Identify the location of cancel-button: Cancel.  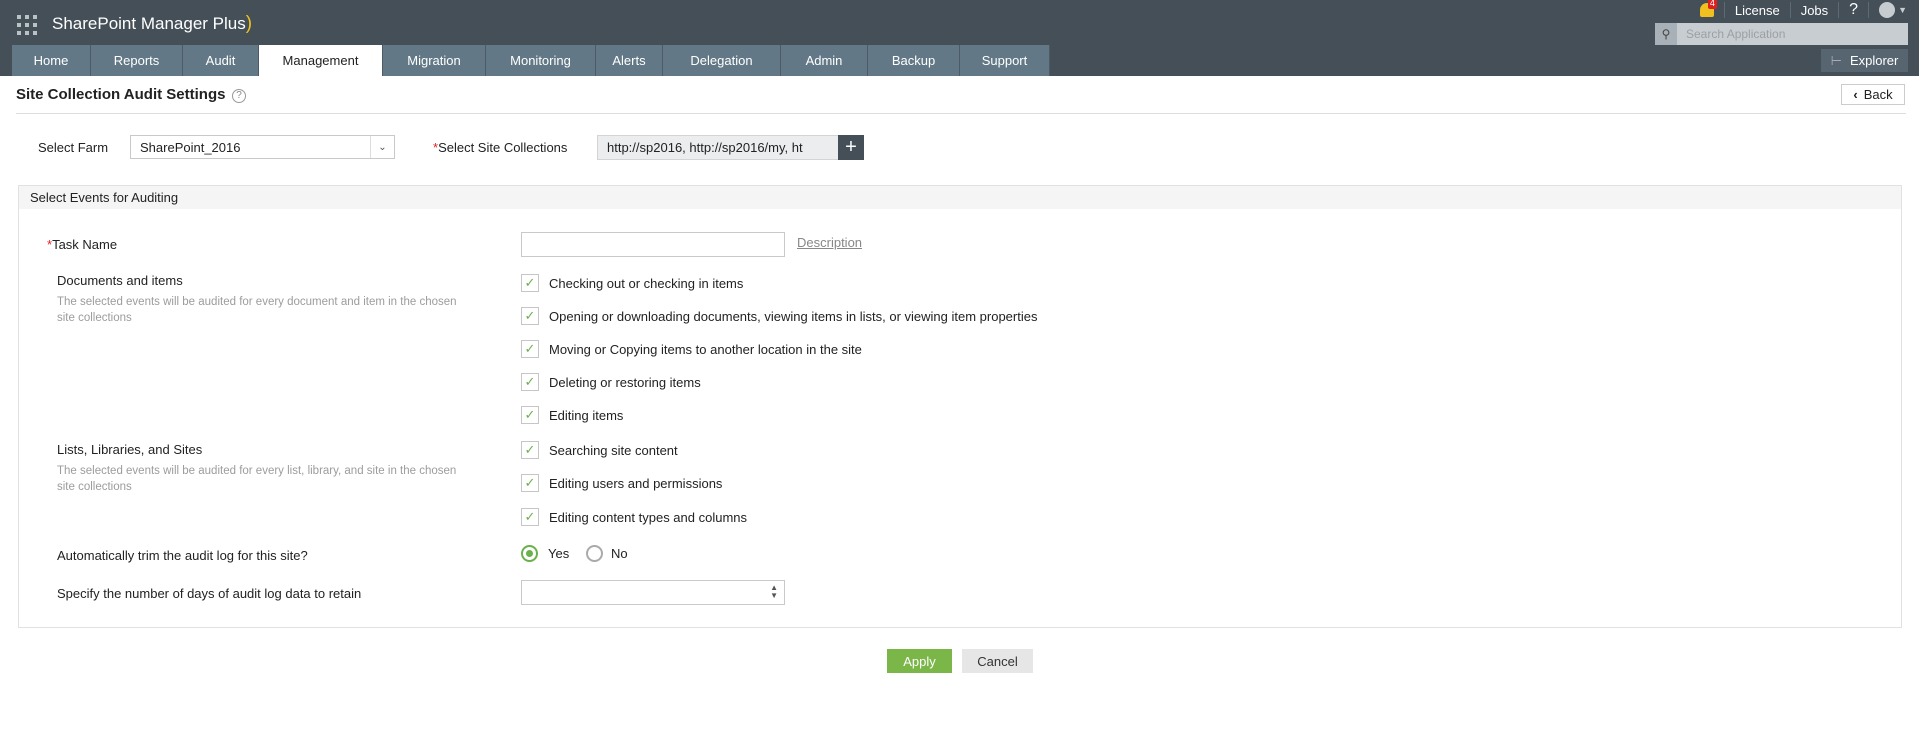
(997, 661).